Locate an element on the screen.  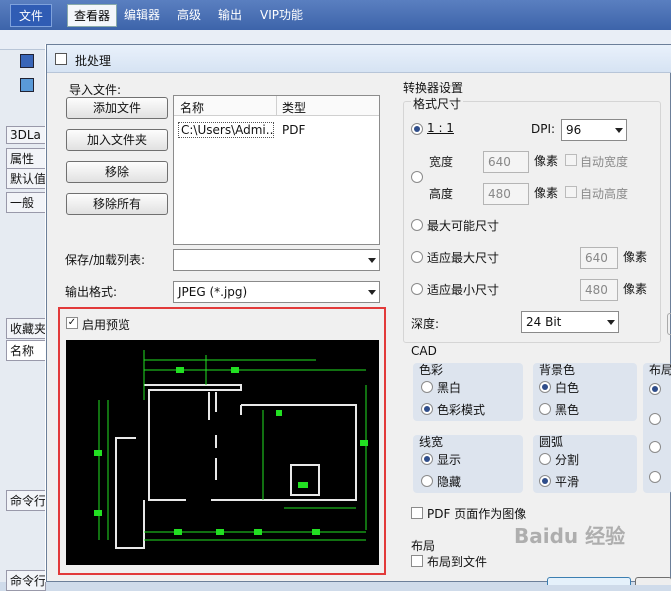
bg-black-radio is located at coordinates (545, 409).